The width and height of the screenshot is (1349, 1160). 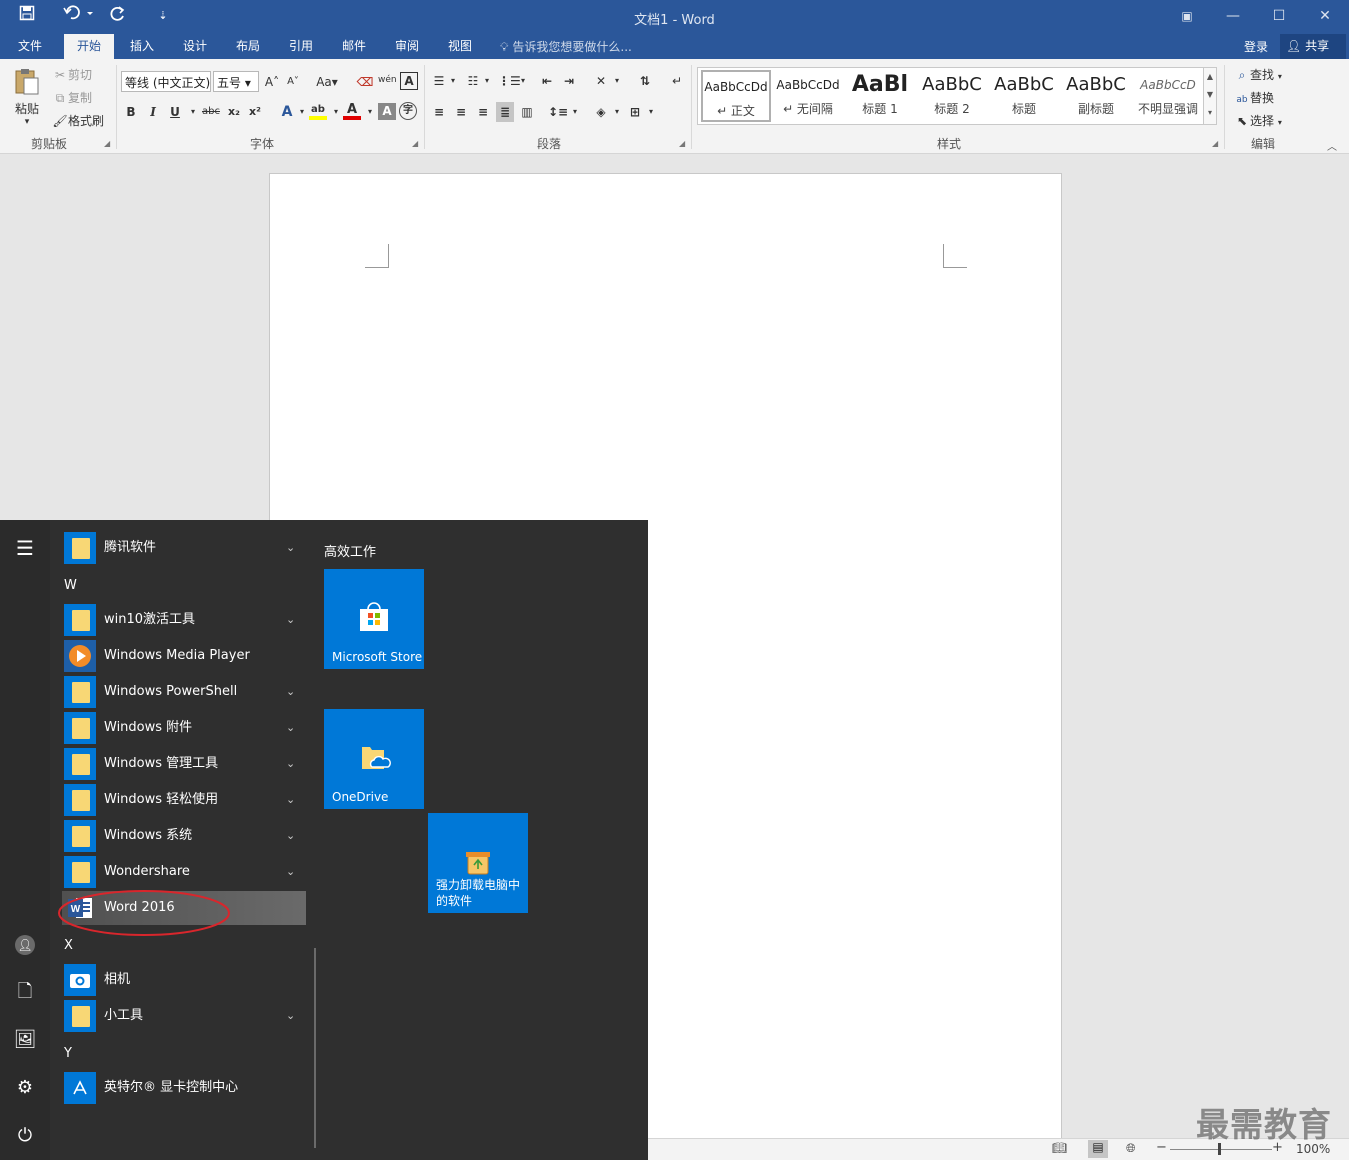 I want to click on clipboard-launcher-icon: ◢, so click(x=107, y=143).